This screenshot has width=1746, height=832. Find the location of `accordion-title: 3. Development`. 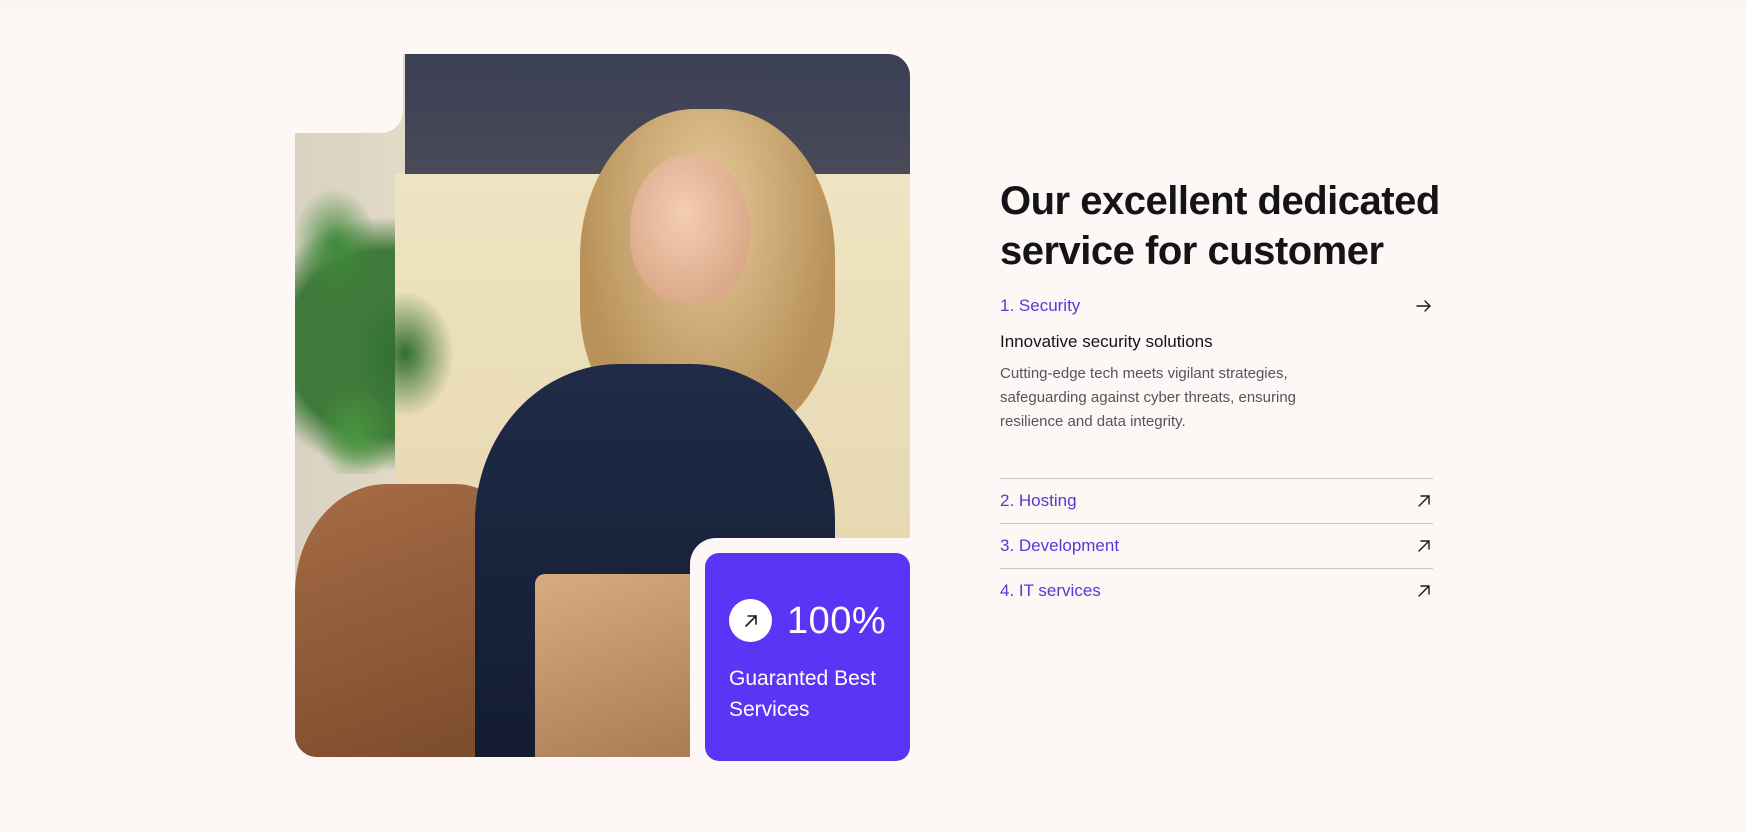

accordion-title: 3. Development is located at coordinates (1060, 545).